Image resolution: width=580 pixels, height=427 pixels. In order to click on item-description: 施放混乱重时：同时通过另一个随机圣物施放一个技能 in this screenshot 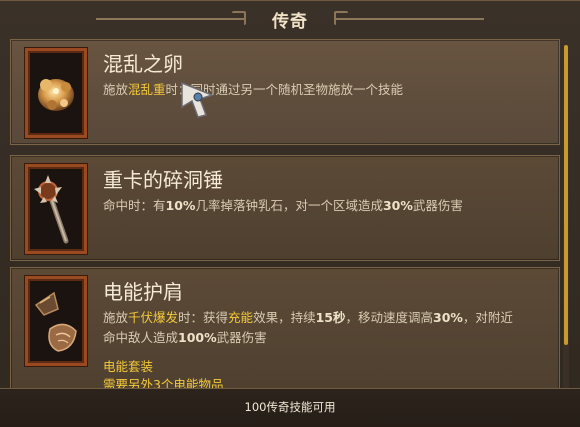, I will do `click(313, 90)`.